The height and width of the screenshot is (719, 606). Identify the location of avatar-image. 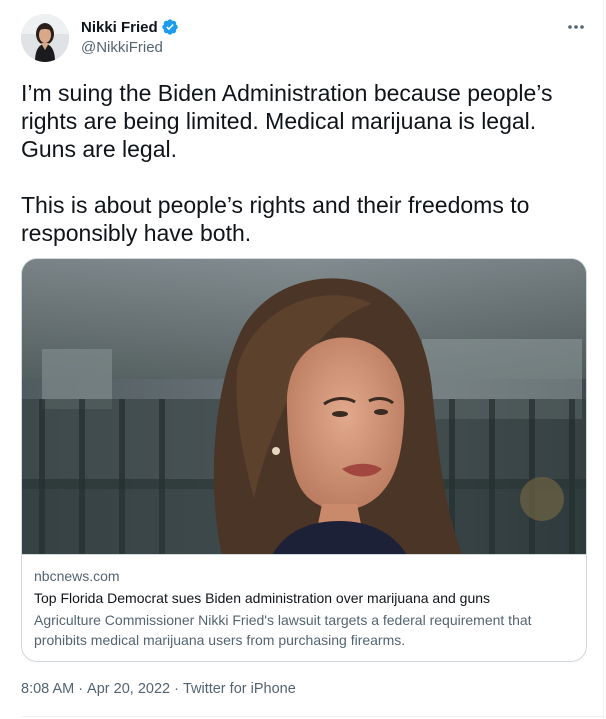
(45, 38).